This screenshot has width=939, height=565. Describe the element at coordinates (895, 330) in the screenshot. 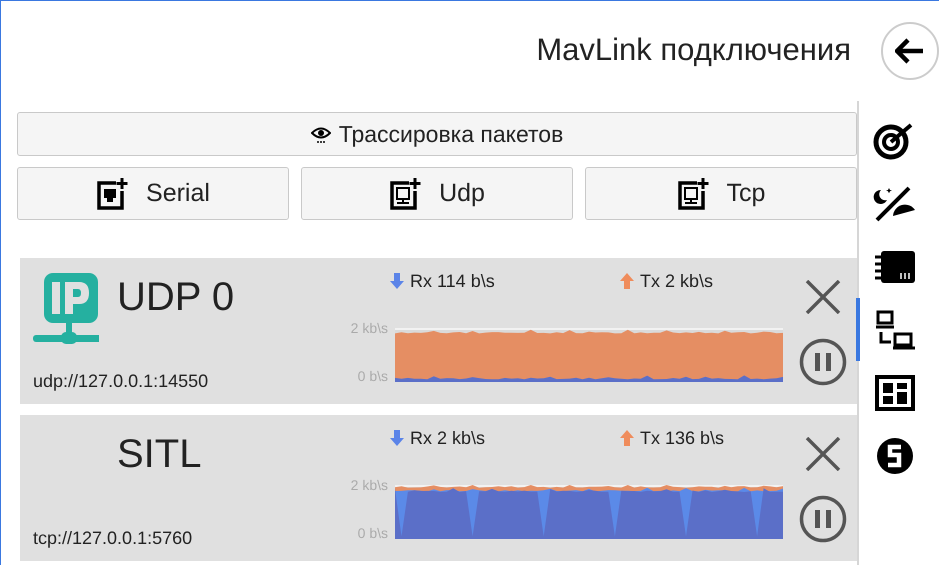

I see `network-icon` at that location.